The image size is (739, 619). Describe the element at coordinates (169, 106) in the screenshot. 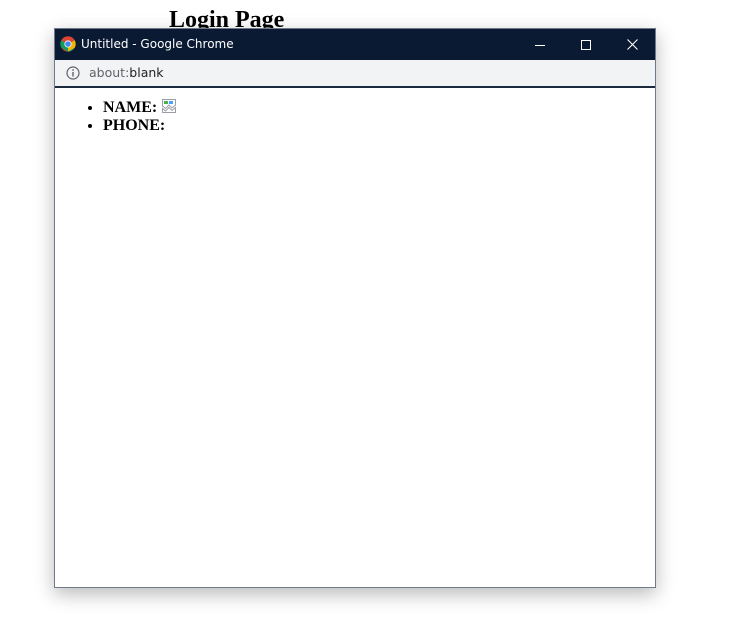

I see `broken-image-icon` at that location.